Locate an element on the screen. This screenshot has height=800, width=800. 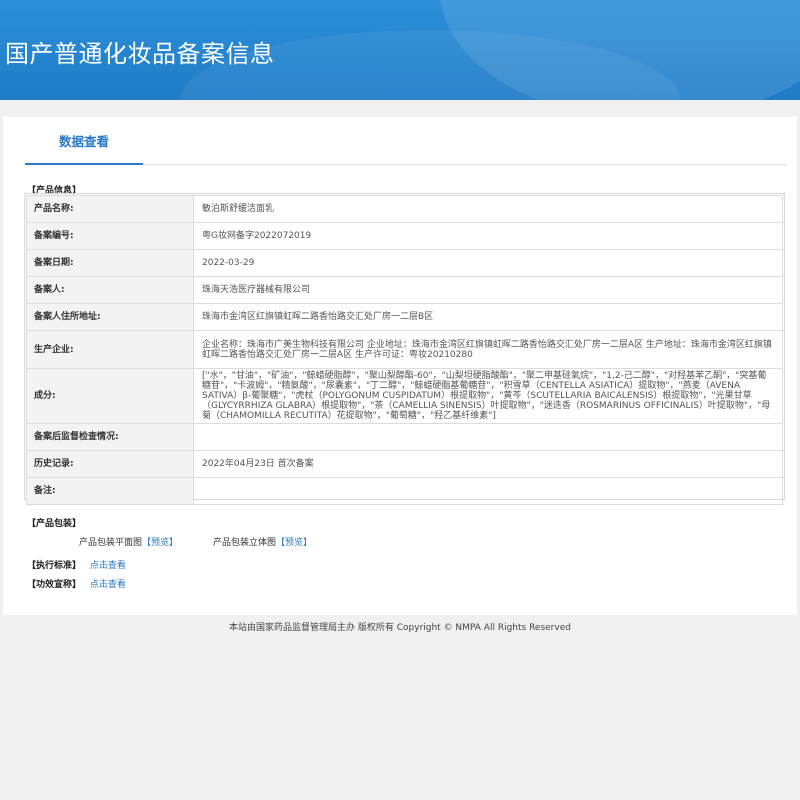
filing-date-value: 2022-03-29 is located at coordinates (488, 263).